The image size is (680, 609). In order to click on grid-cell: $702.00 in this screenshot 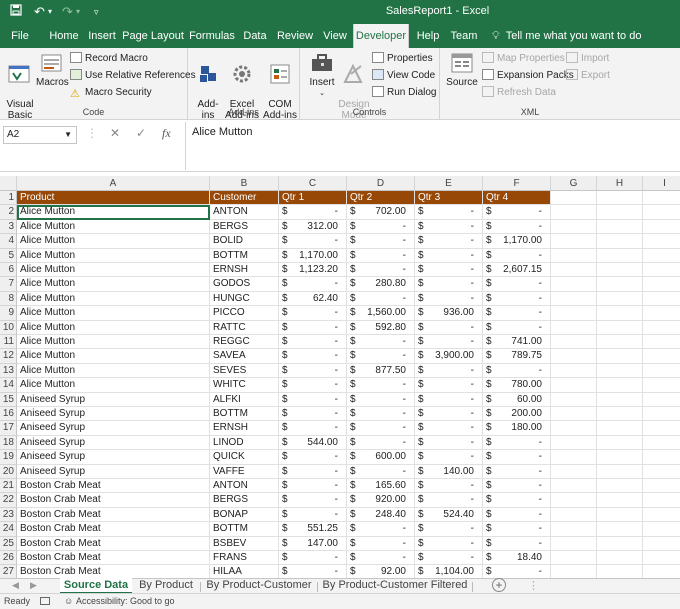, I will do `click(381, 212)`.